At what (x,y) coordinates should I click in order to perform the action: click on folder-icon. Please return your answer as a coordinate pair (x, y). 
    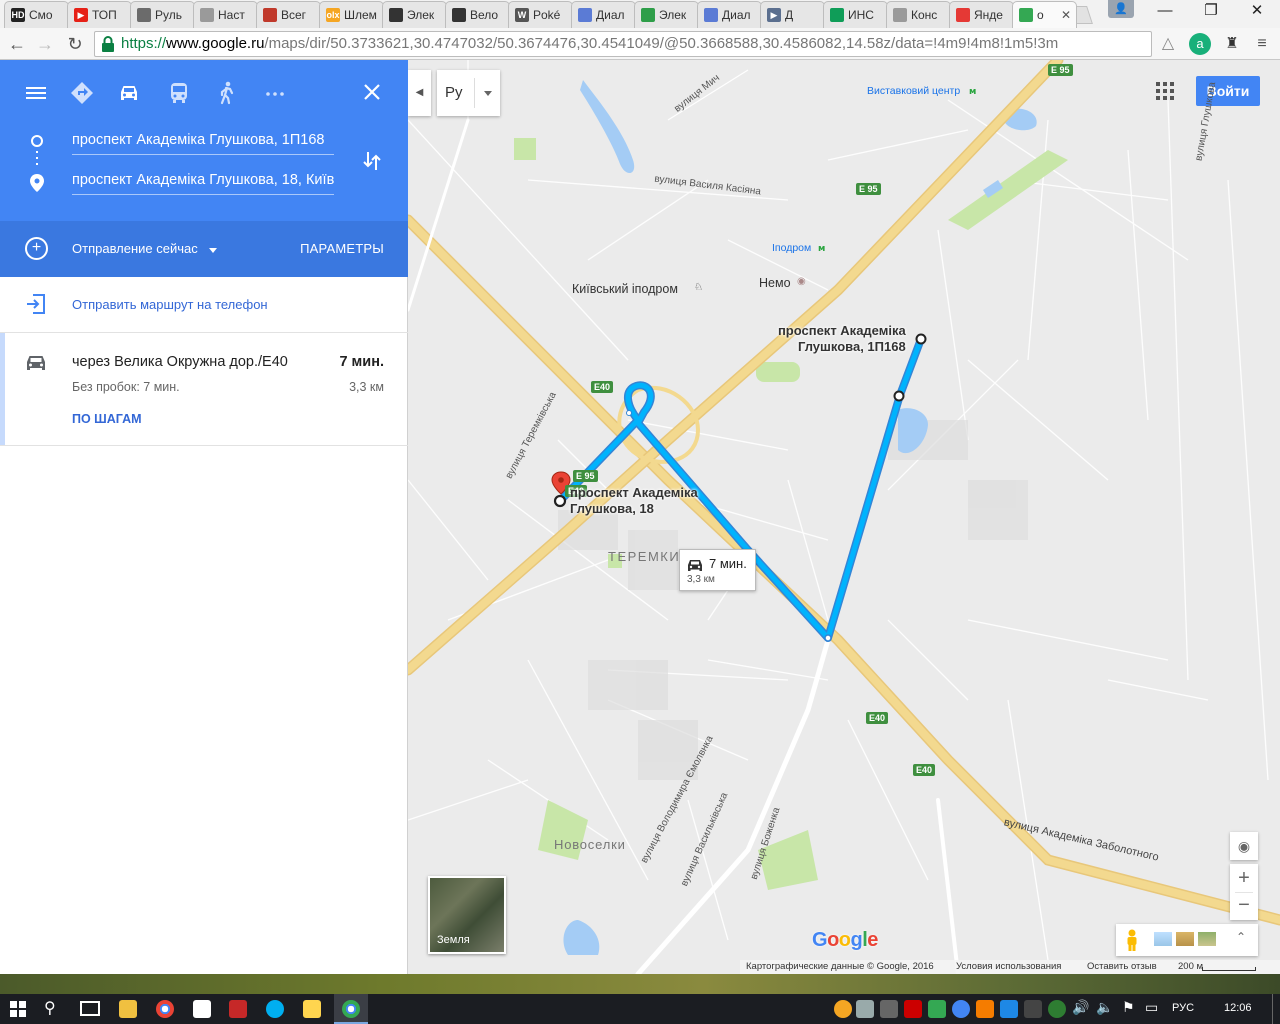
    Looking at the image, I should click on (312, 1009).